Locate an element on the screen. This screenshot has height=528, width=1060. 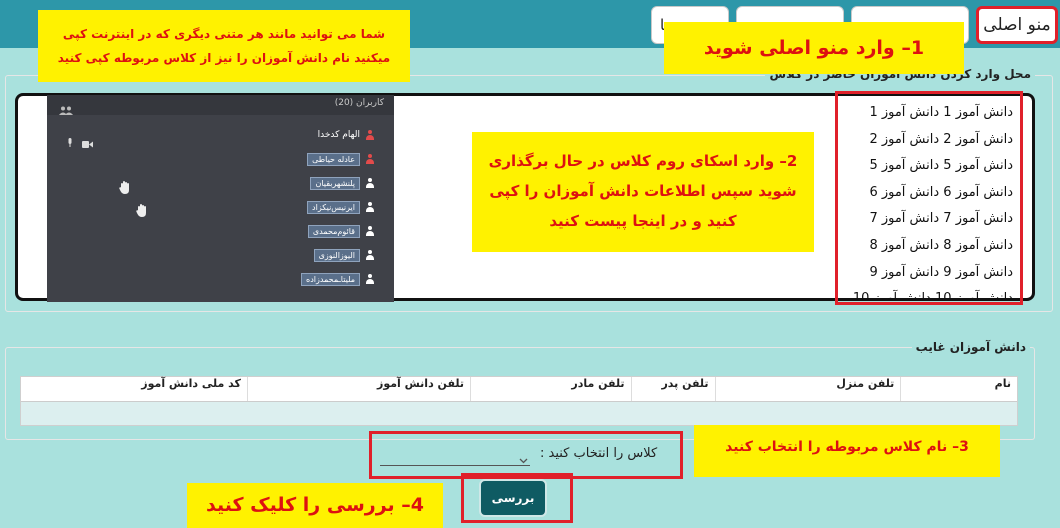
column-header: تلفن پدر is located at coordinates (672, 389).